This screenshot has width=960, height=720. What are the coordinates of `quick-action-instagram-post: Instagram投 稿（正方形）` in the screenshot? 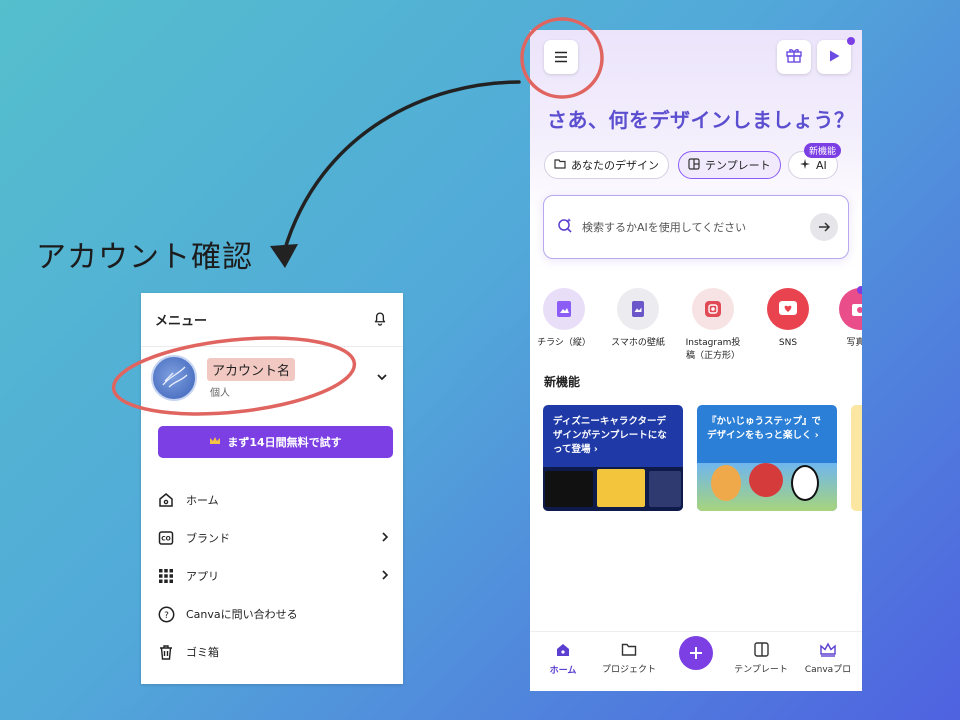 It's located at (713, 325).